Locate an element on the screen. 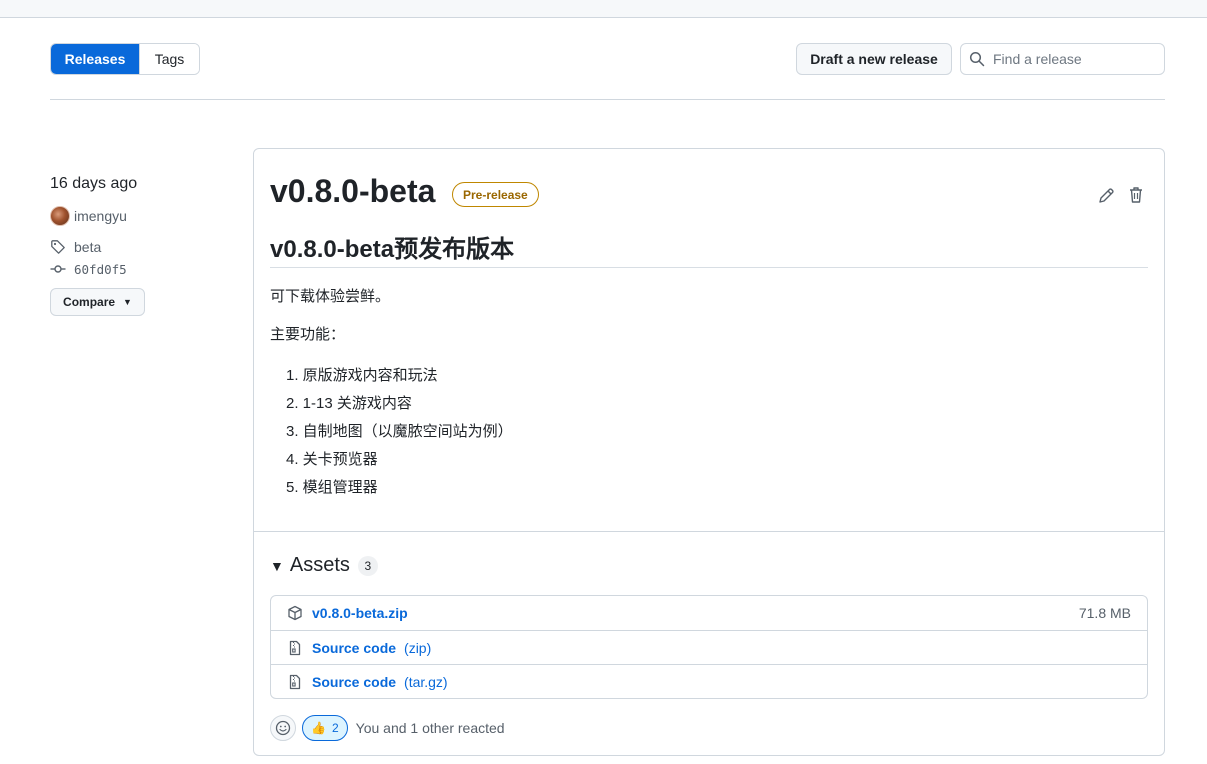 The image size is (1207, 764). release-notes-heading: v0.8.0-beta预发布版本 is located at coordinates (709, 248).